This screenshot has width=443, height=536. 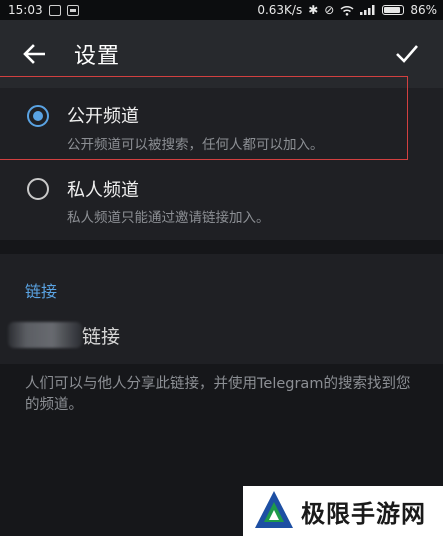 I want to click on arrow-left-icon, so click(x=34, y=54).